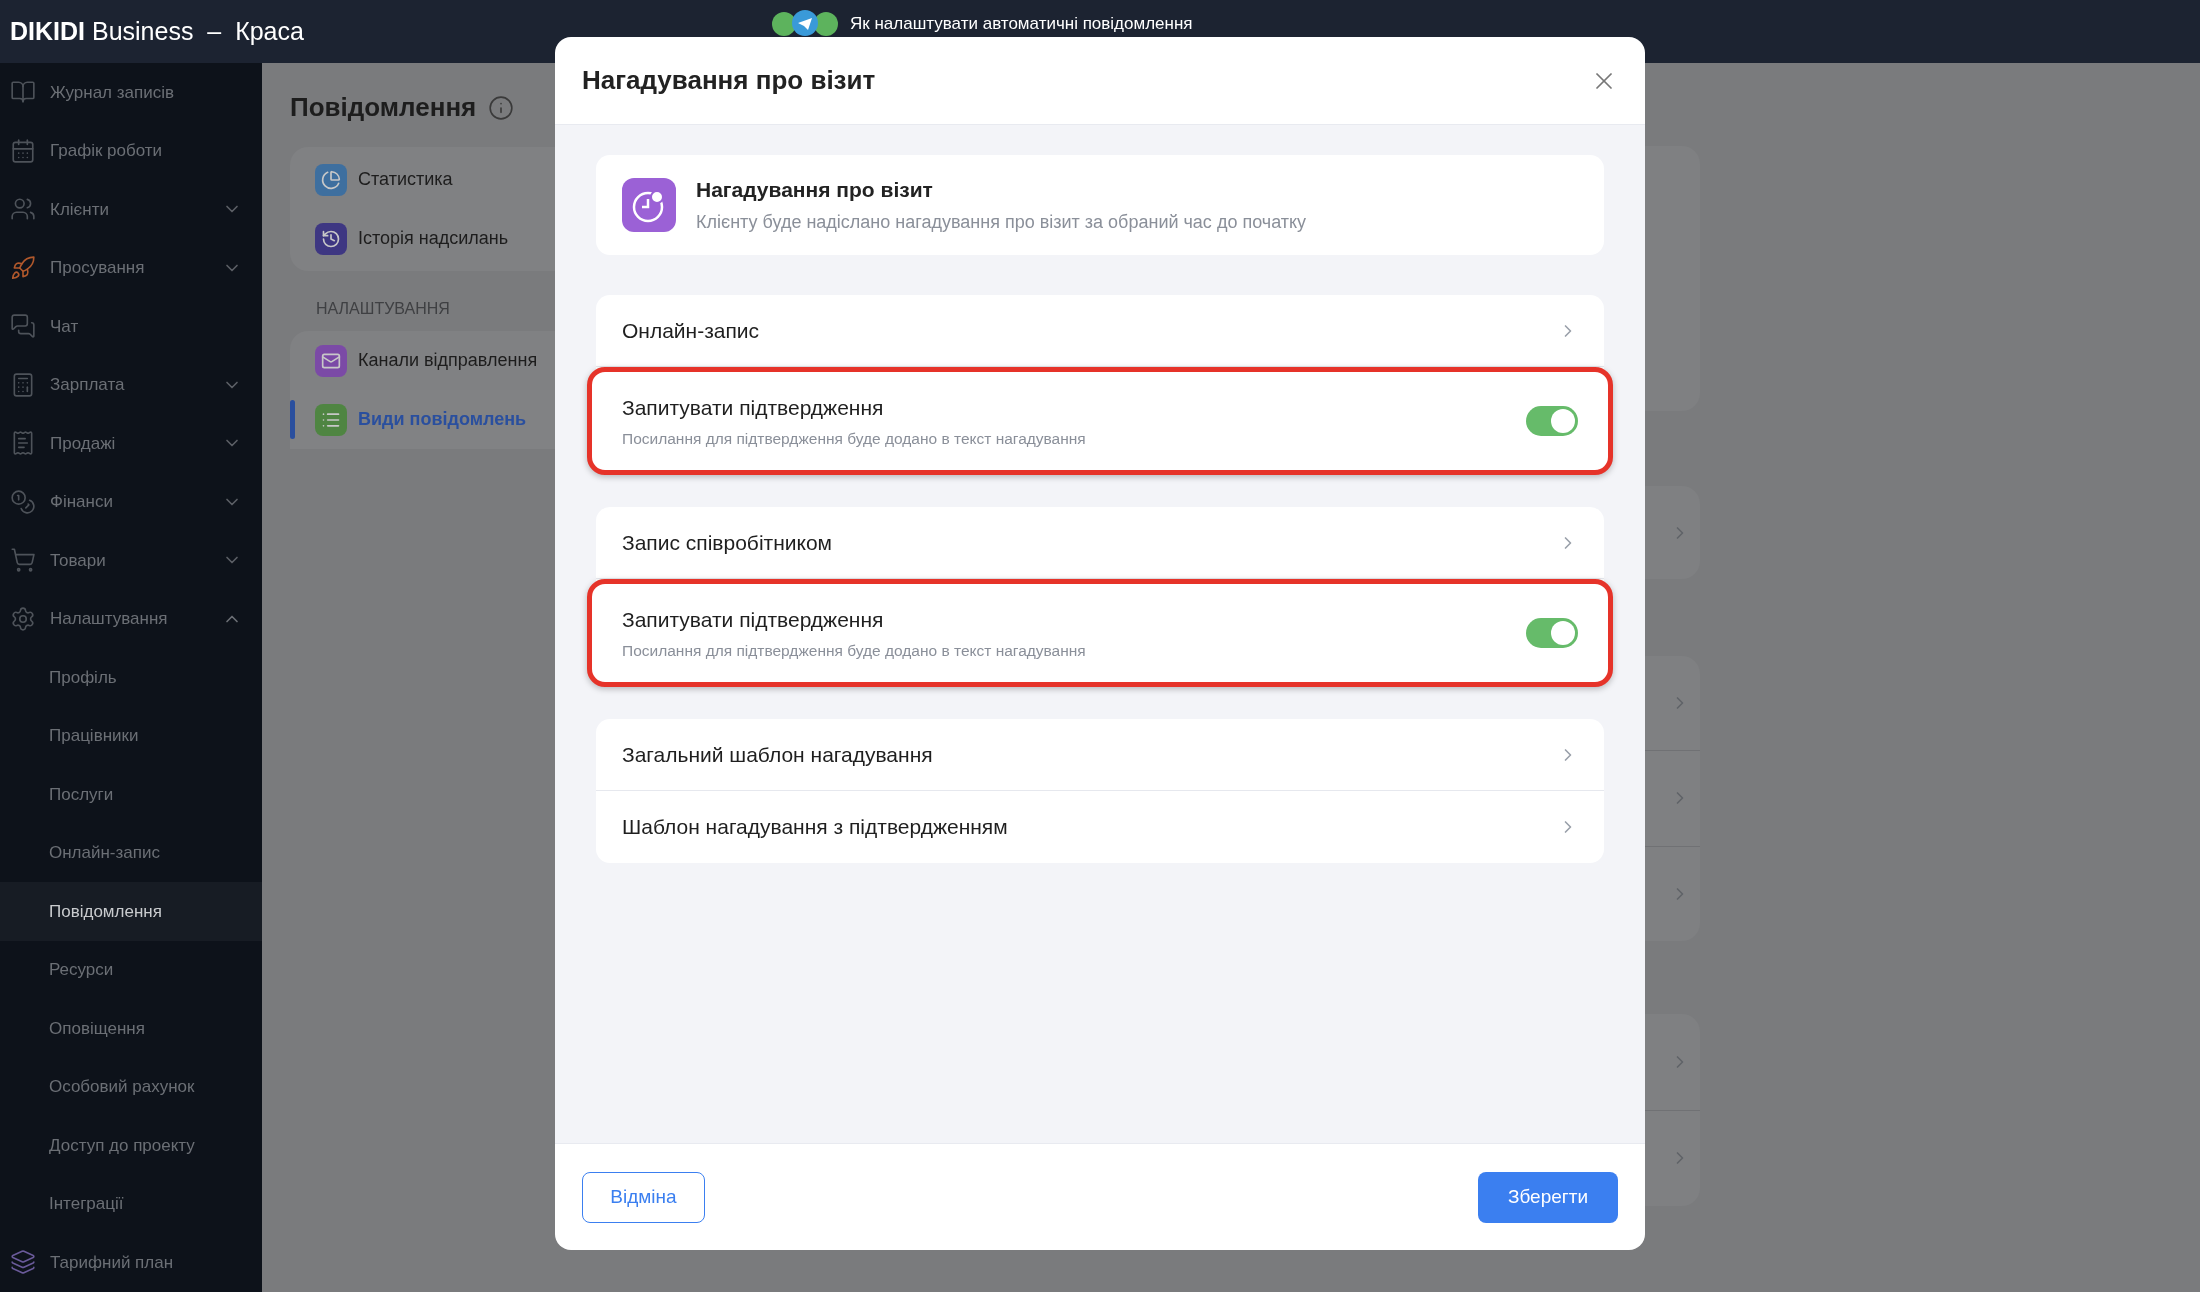  I want to click on sidebar-item: Послуги, so click(131, 794).